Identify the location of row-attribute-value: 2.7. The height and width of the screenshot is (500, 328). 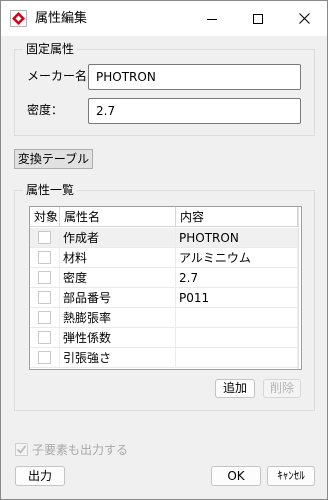
(237, 278).